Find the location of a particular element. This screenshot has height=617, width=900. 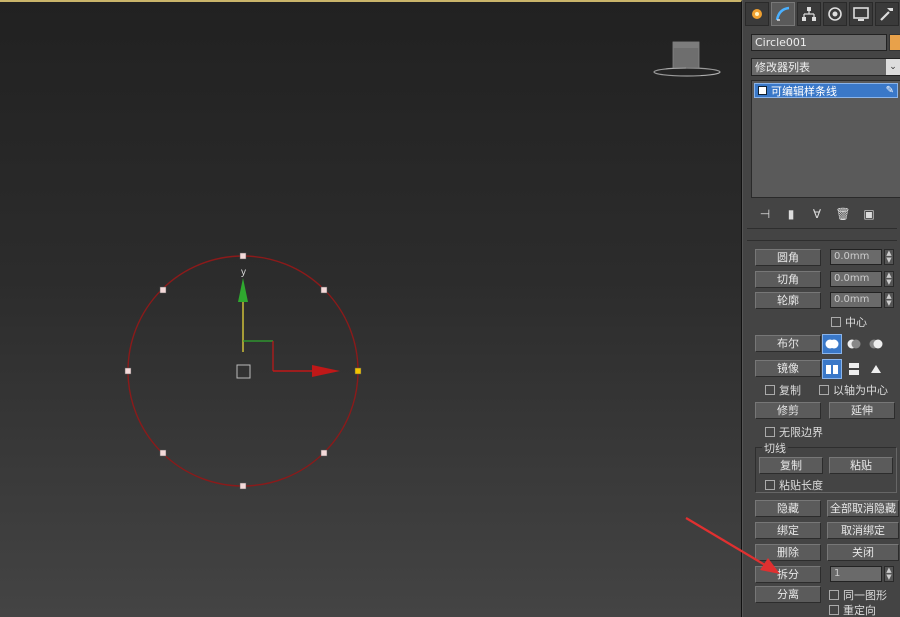

modify-tab is located at coordinates (783, 14).